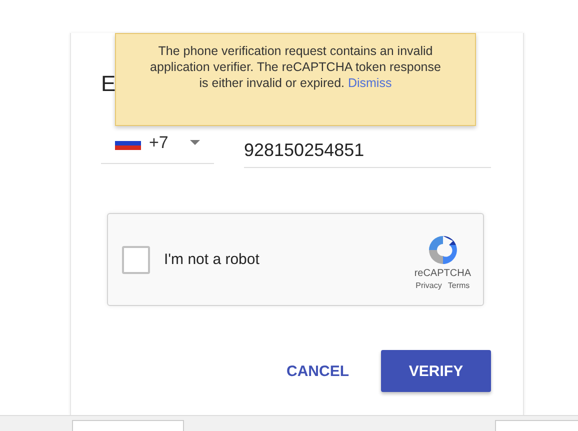  What do you see at coordinates (136, 260) in the screenshot?
I see `captcha-checkbox` at bounding box center [136, 260].